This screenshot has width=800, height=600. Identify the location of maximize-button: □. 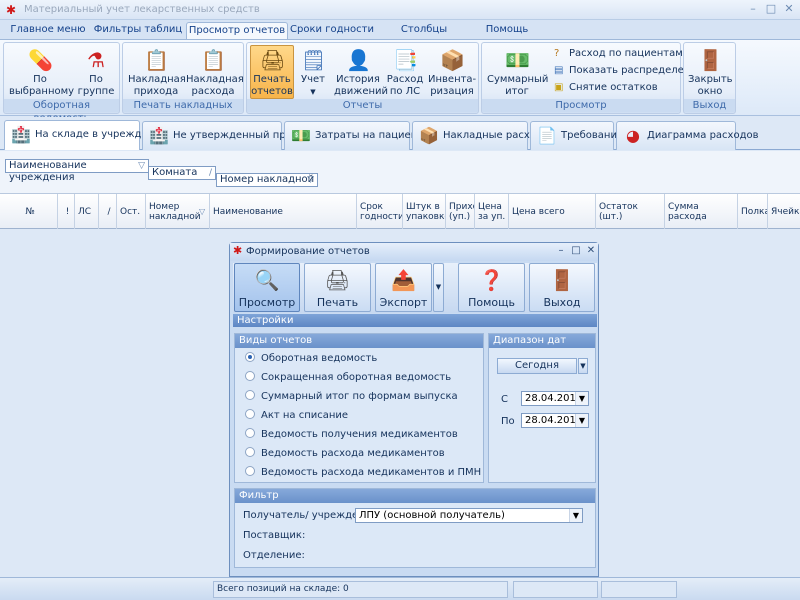
(771, 9).